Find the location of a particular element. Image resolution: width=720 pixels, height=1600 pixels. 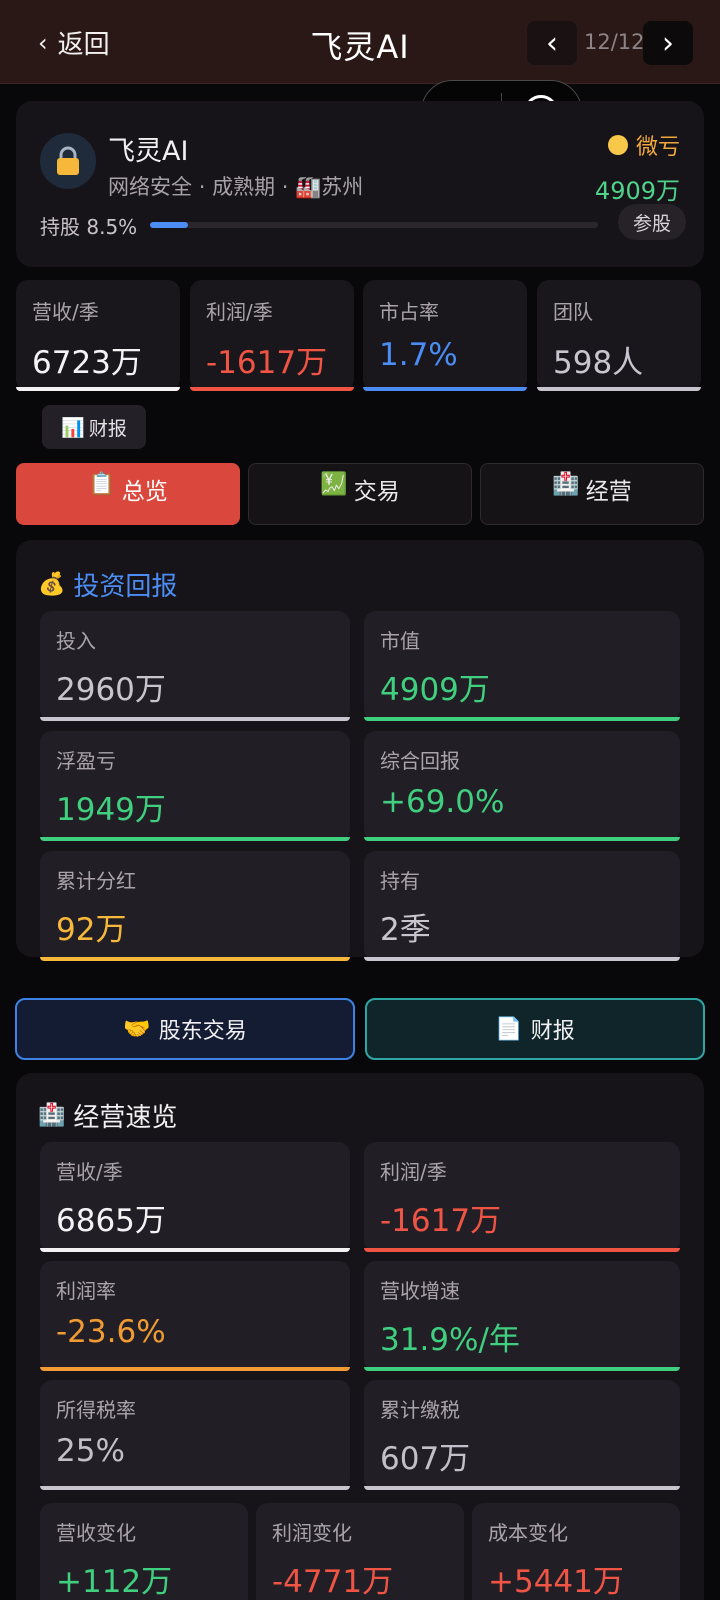

tab-overview: 📋 总览 is located at coordinates (128, 494).